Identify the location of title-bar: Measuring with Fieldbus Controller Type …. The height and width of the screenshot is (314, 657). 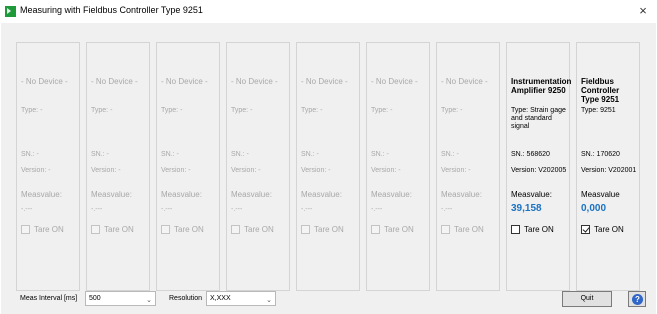
(328, 11).